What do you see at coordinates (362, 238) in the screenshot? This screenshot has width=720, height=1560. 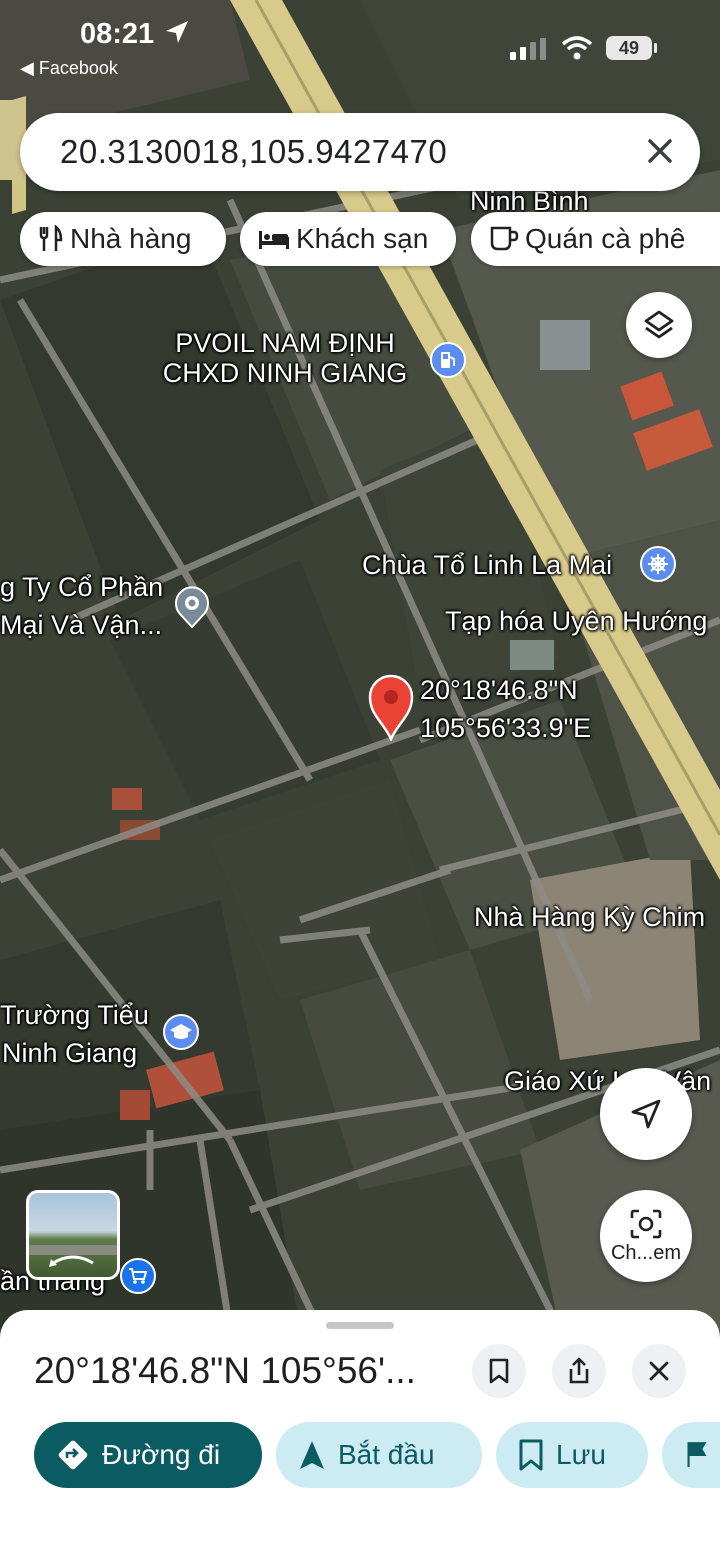 I see `chip-hotels-label: Khách sạn` at bounding box center [362, 238].